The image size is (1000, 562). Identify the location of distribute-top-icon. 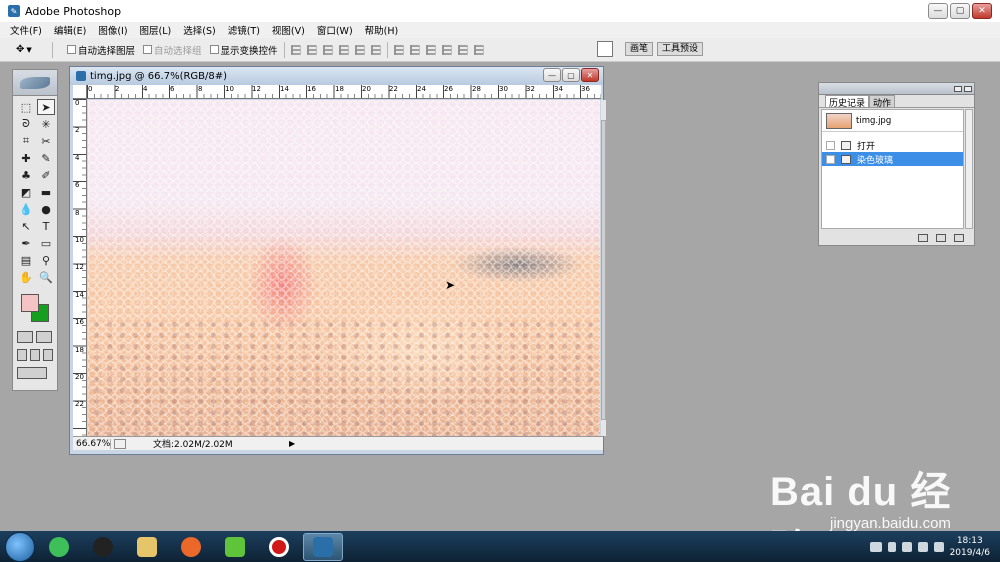
(398, 49).